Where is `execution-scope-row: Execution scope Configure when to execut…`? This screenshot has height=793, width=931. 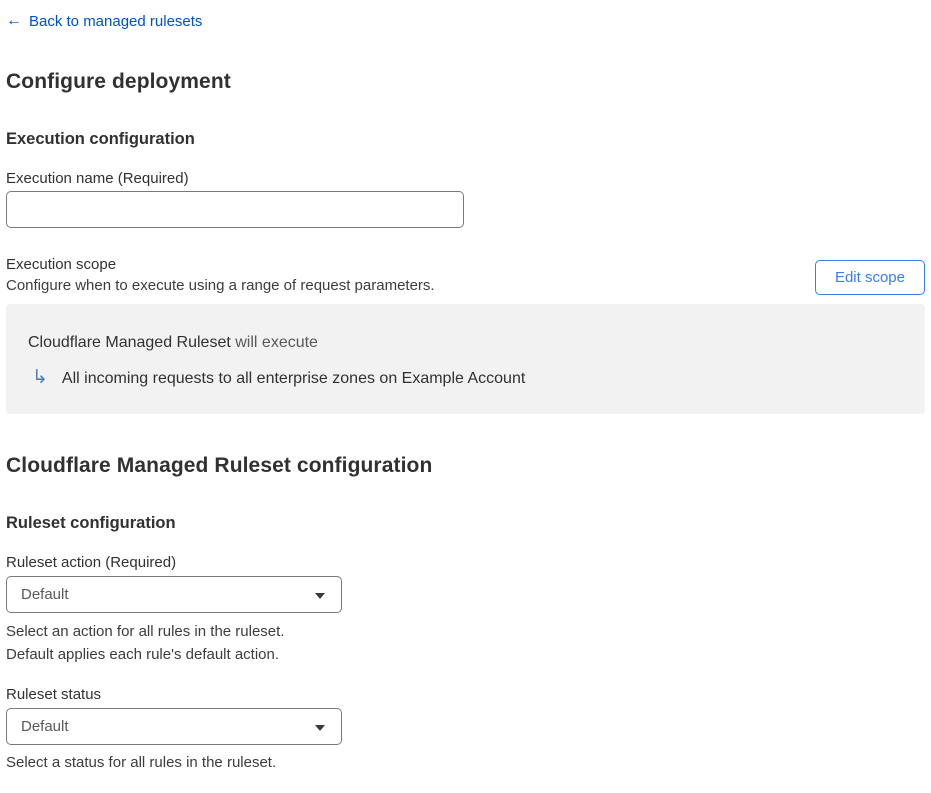
execution-scope-row: Execution scope Configure when to execut… is located at coordinates (465, 275).